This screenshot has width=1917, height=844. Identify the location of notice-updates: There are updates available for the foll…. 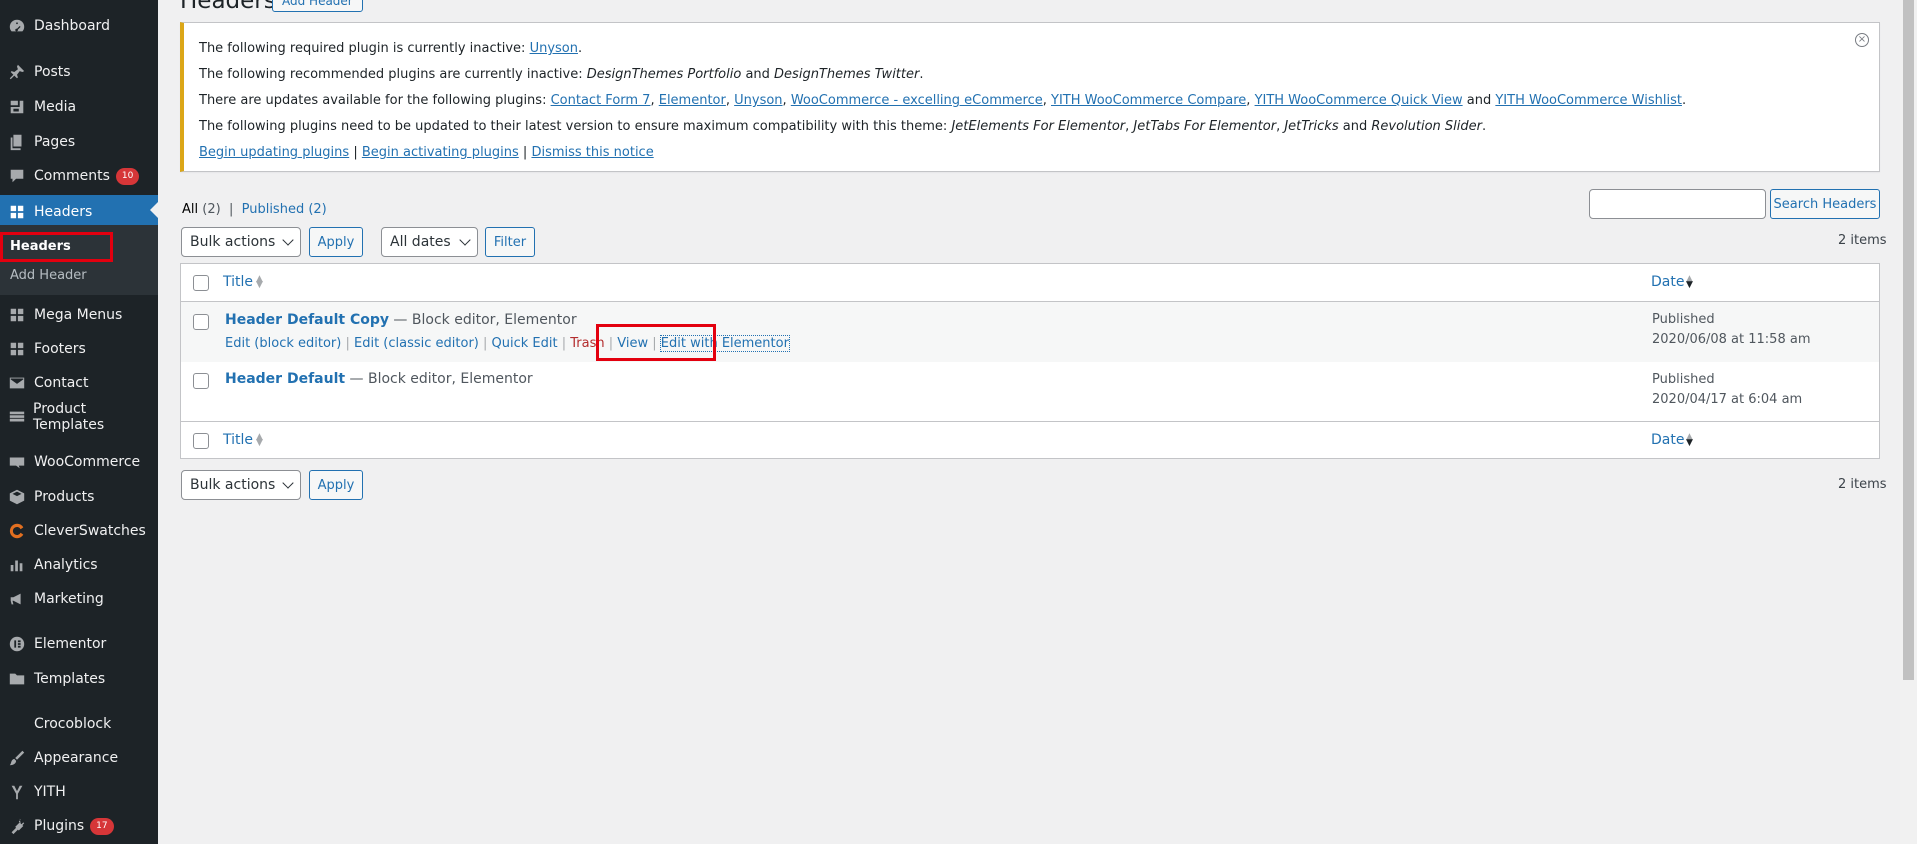
(943, 100).